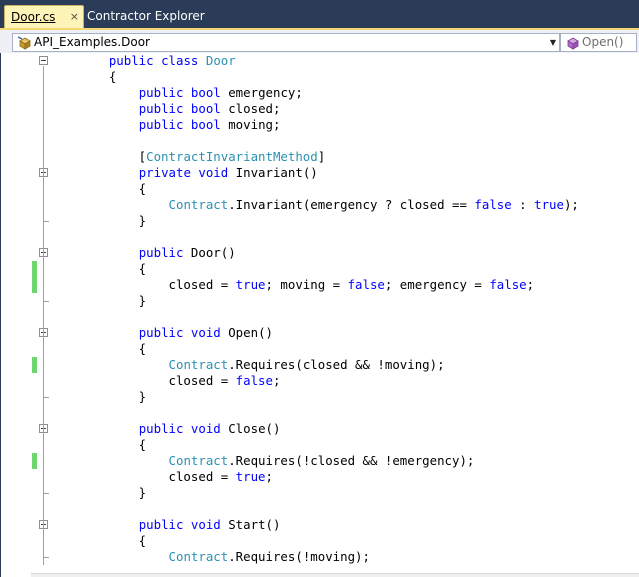  What do you see at coordinates (250, 124) in the screenshot?
I see `code-token: moving;` at bounding box center [250, 124].